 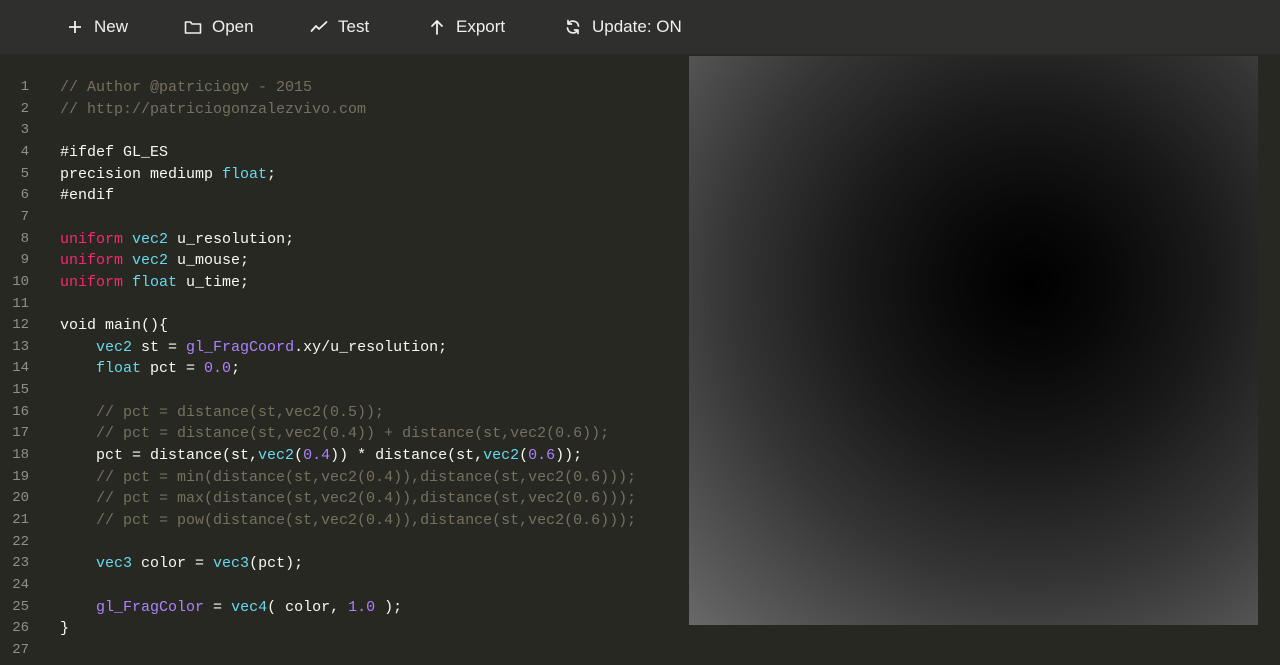 I want to click on menubar: New Open Test Export Update: ON, so click(x=640, y=27).